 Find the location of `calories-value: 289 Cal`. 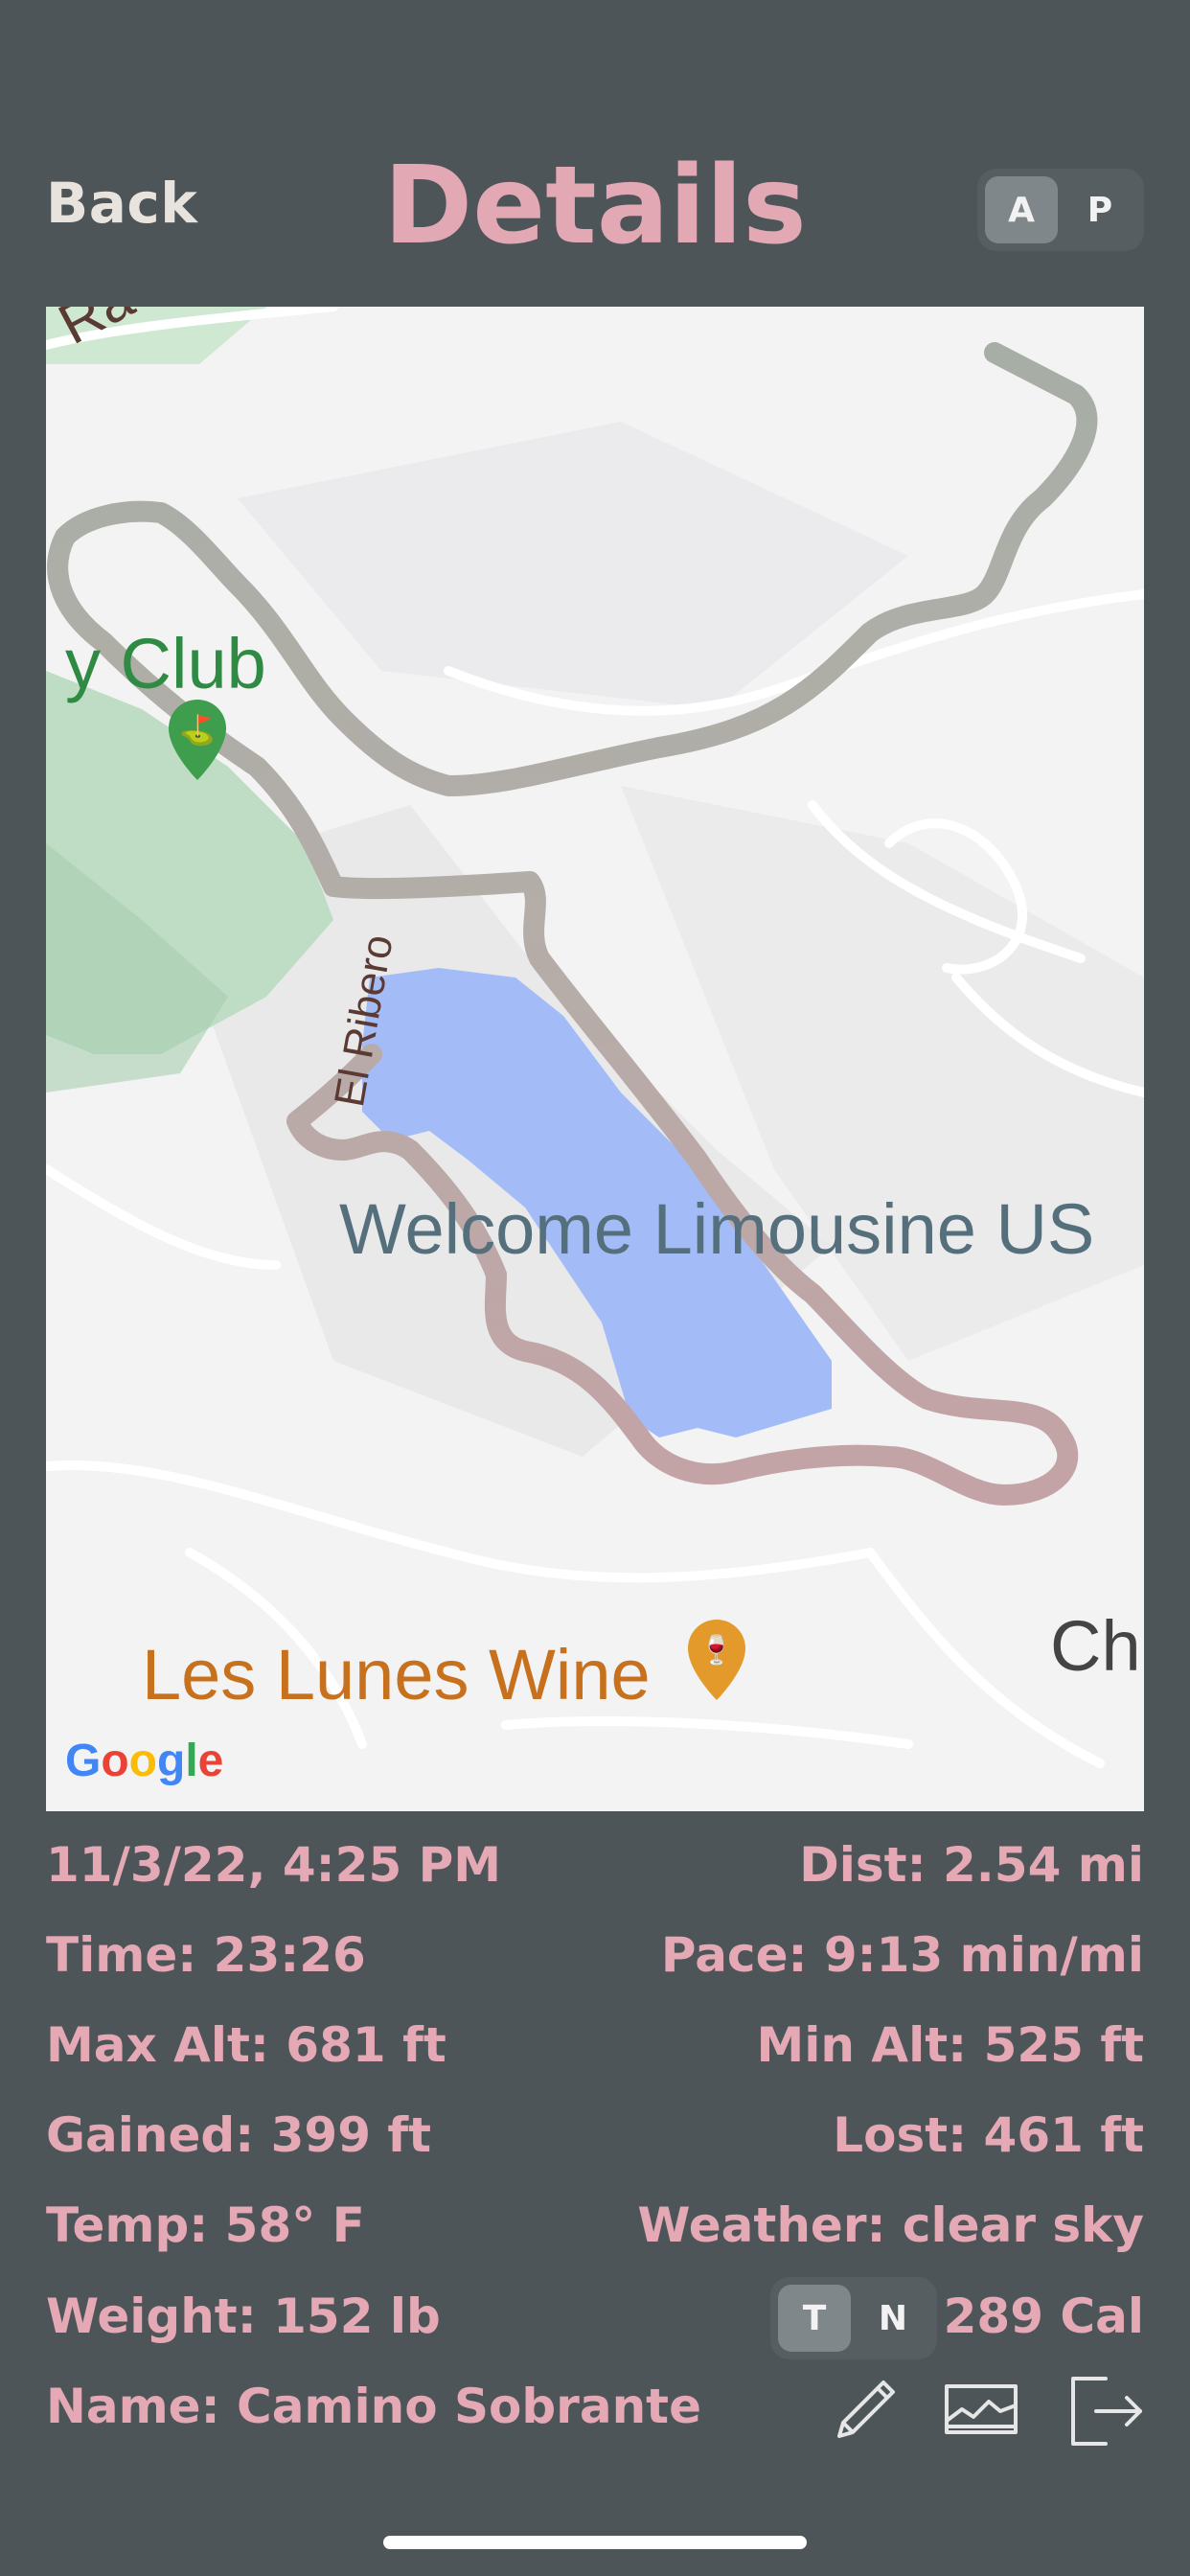

calories-value: 289 Cal is located at coordinates (1043, 2316).